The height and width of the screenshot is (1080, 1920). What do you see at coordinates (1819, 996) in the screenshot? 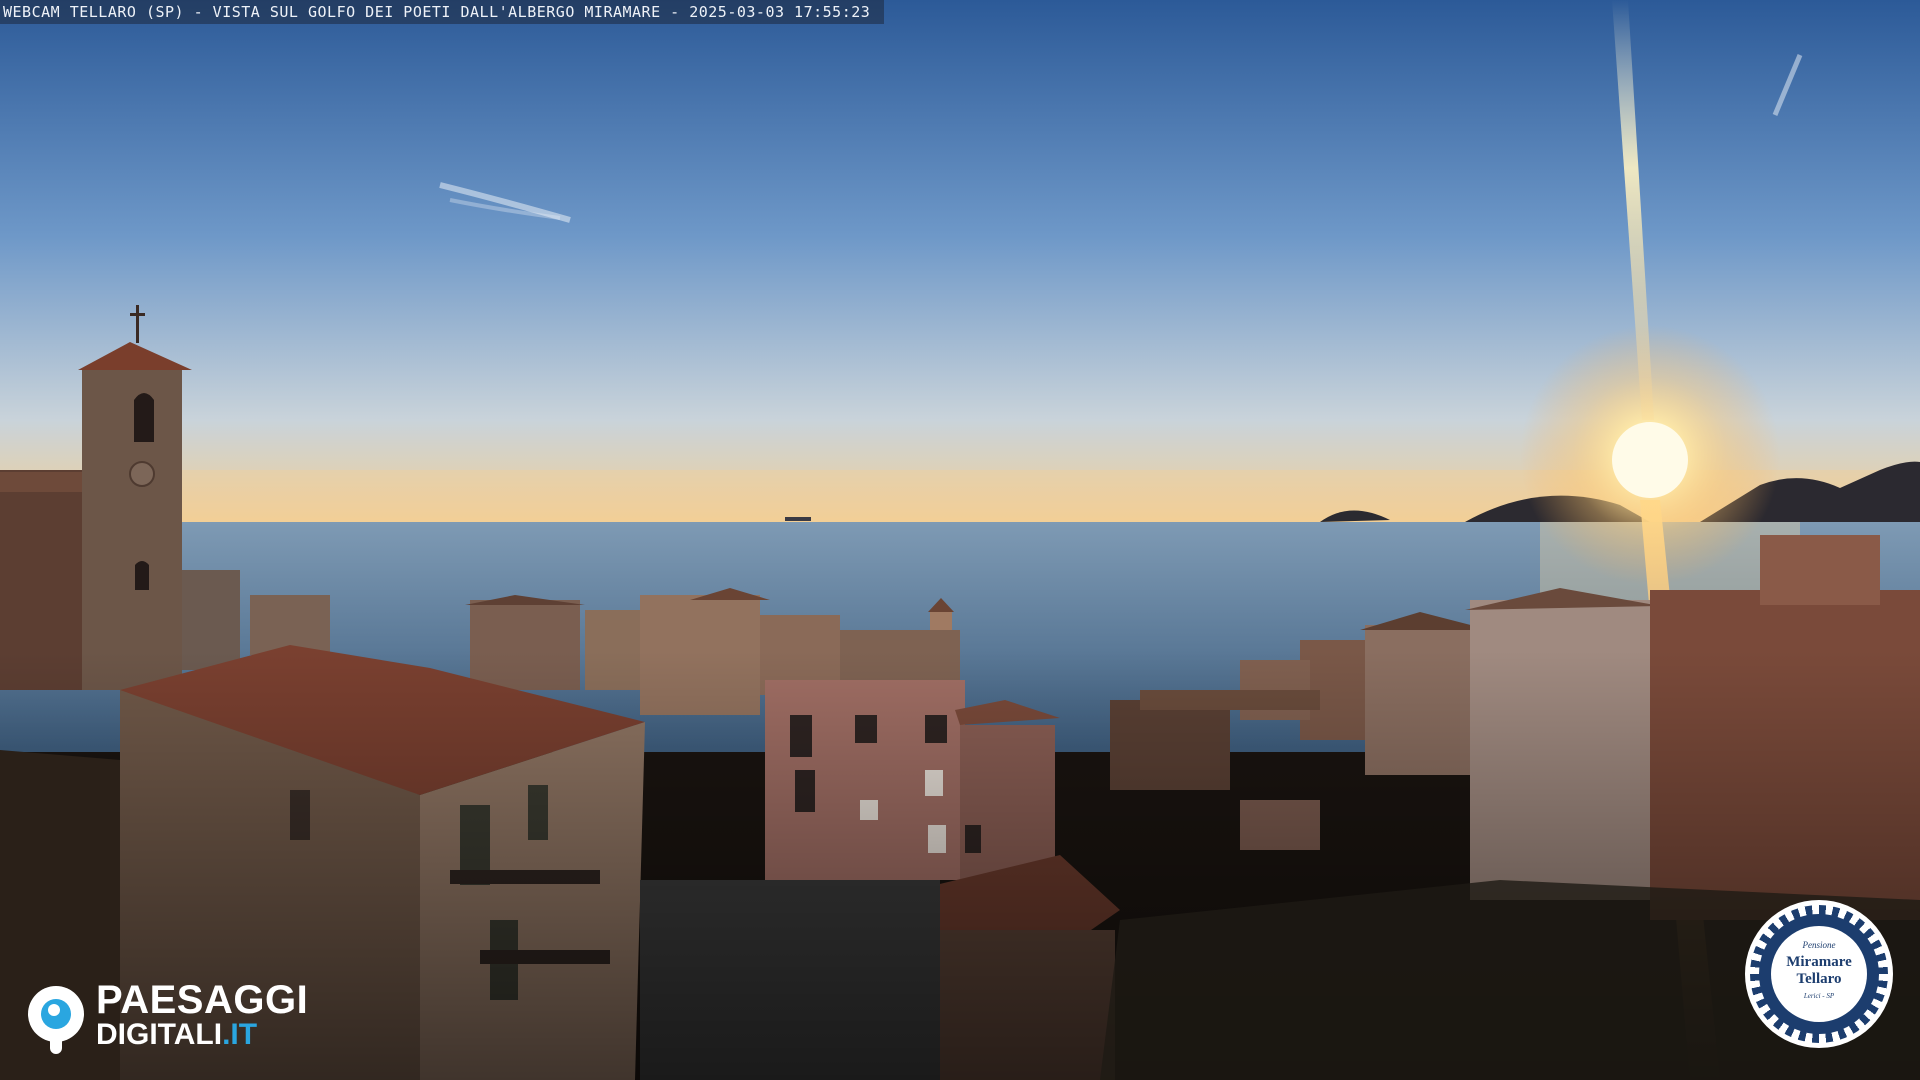
I see `badge-bottom-text: Lerici - SP` at bounding box center [1819, 996].